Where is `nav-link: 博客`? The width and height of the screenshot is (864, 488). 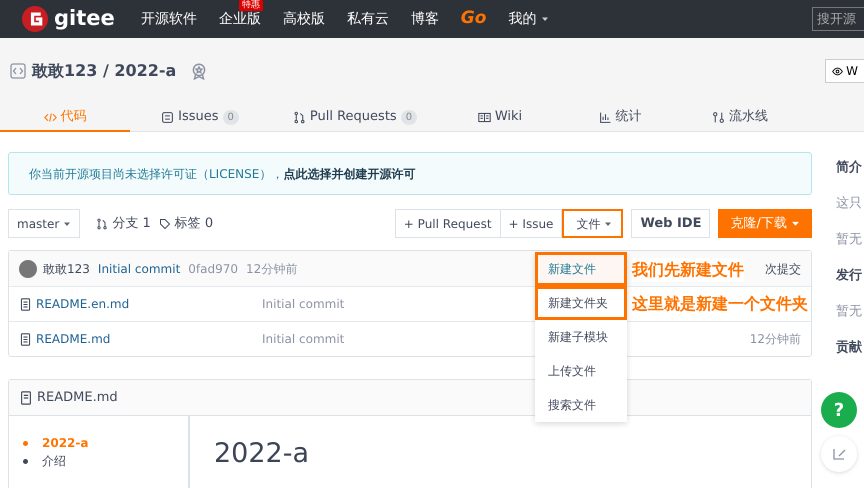 nav-link: 博客 is located at coordinates (424, 19).